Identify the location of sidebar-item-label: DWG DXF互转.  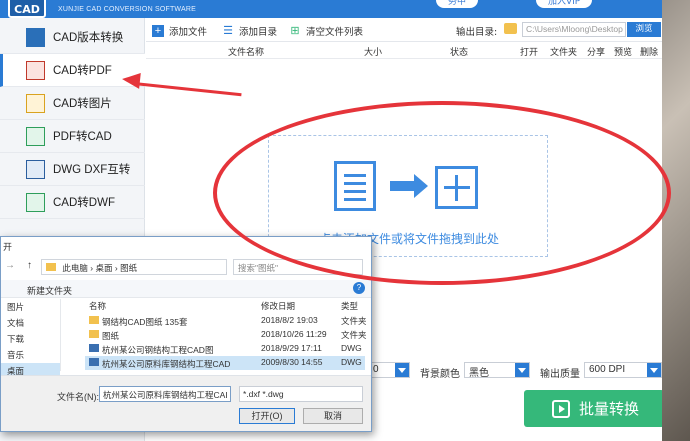
(92, 170).